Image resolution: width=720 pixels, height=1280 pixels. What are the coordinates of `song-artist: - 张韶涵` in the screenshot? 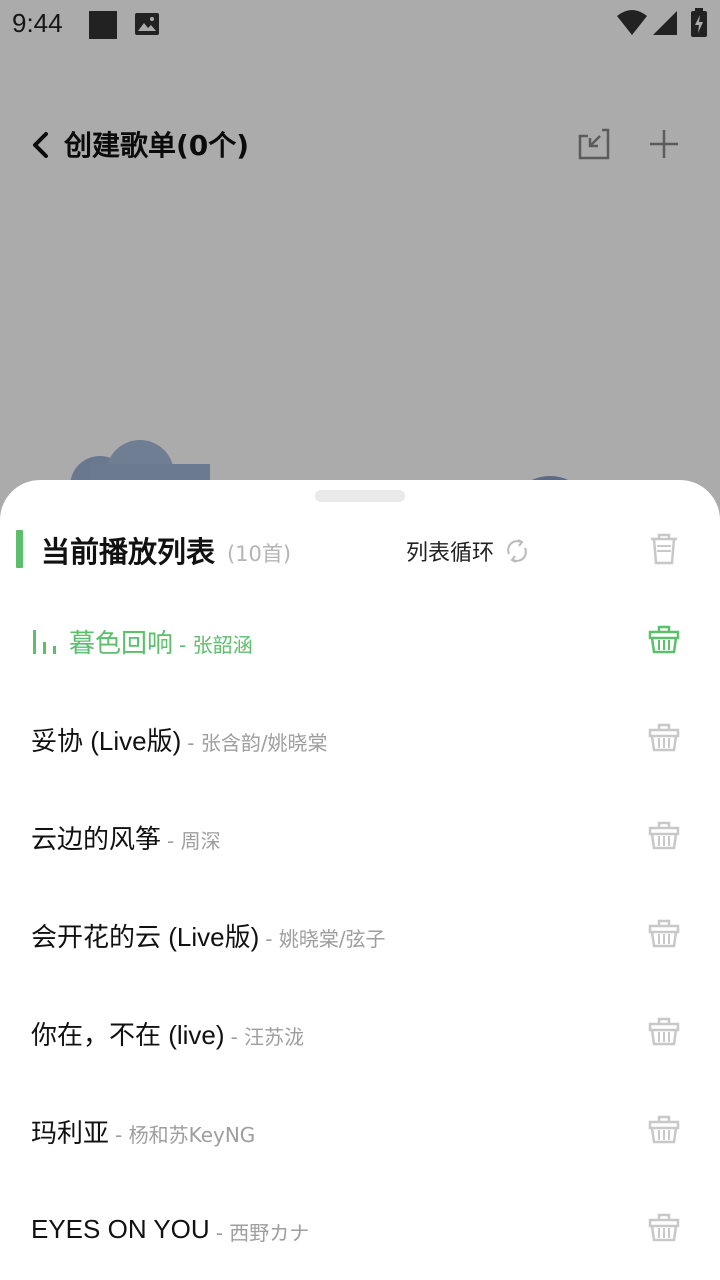 It's located at (216, 644).